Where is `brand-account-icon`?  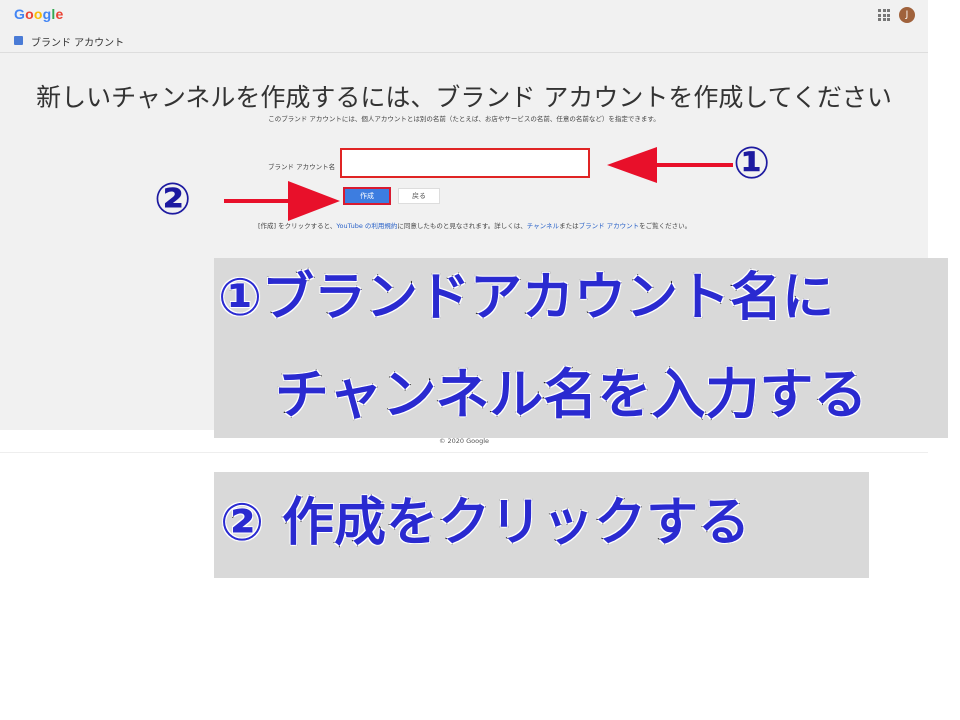
brand-account-icon is located at coordinates (18, 40).